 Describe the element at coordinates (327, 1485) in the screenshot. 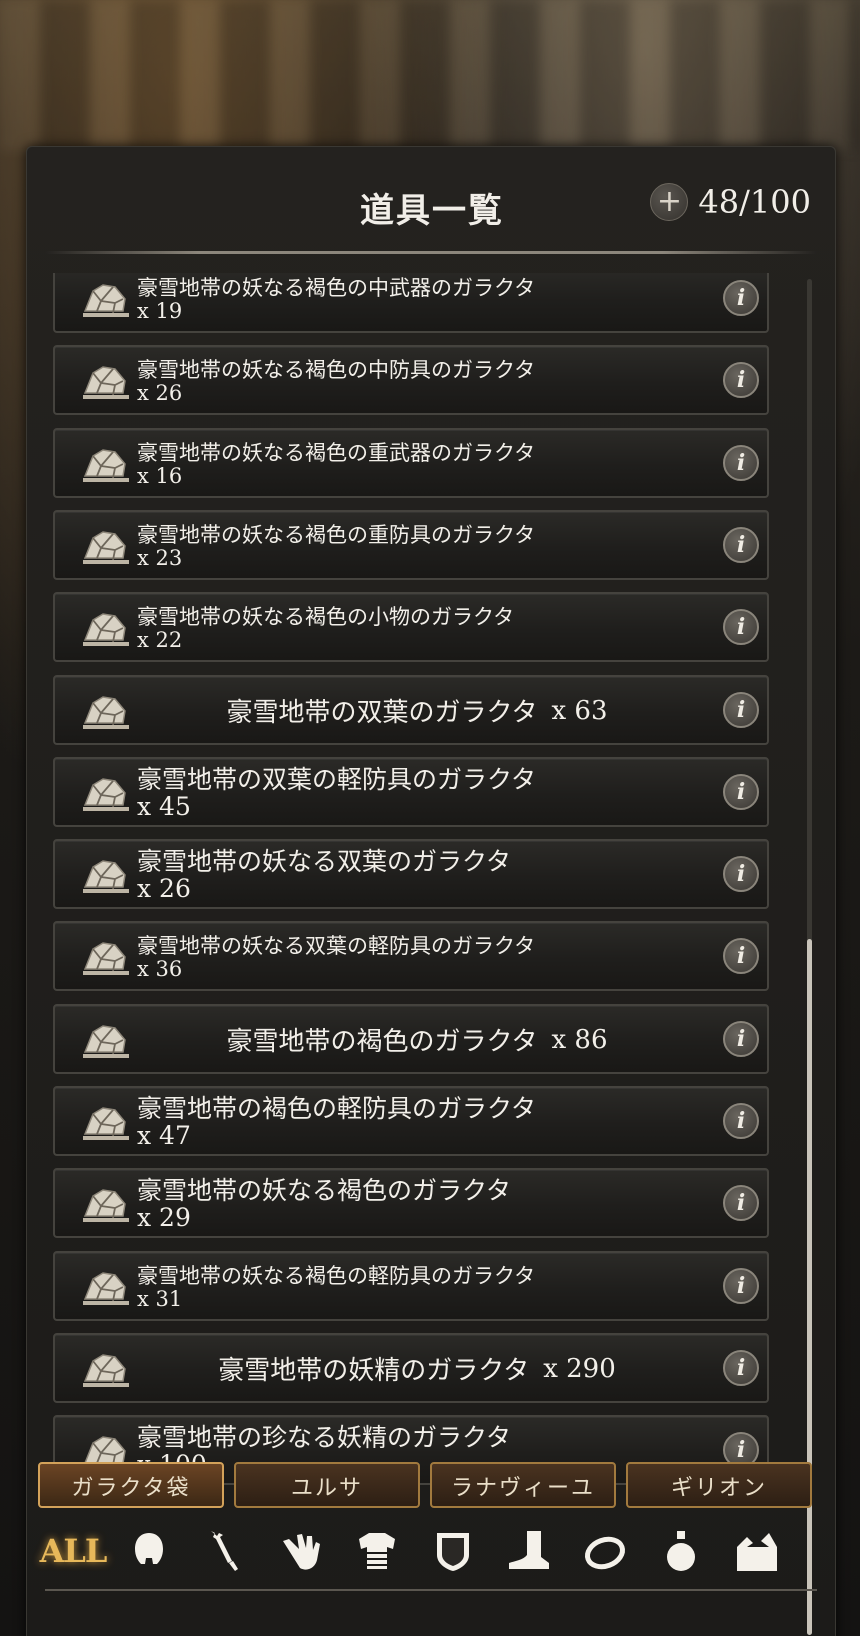

I see `char-tab-yursa: ユルサ` at that location.